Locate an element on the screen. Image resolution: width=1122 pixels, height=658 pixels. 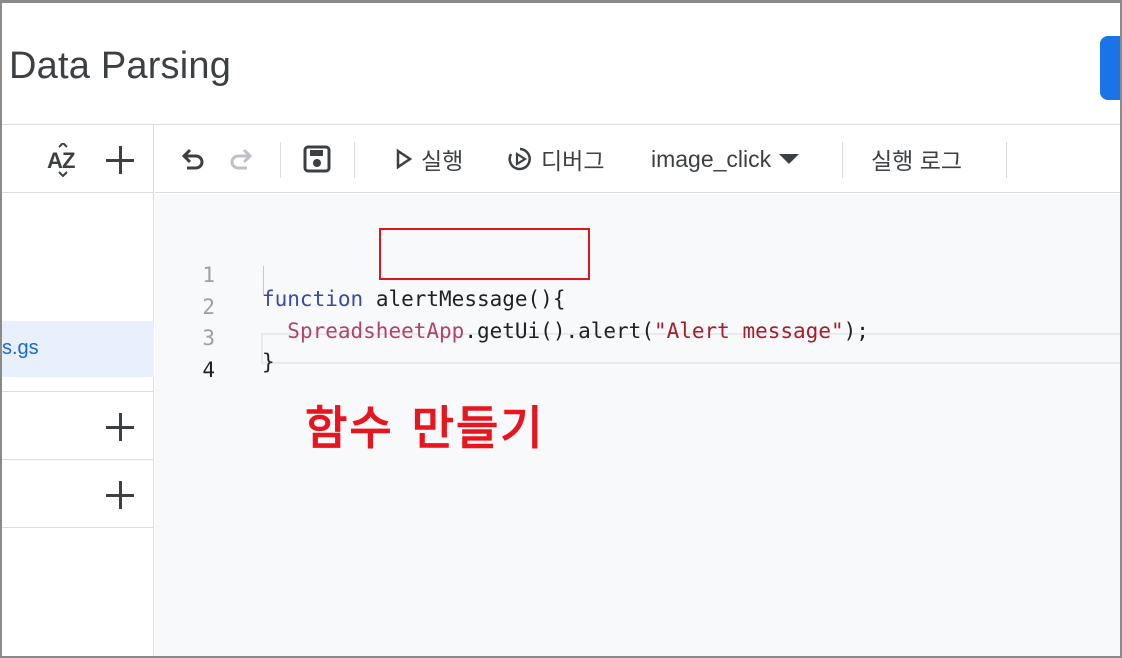
code-line: 1 function alertMessage(){ is located at coordinates (637, 275).